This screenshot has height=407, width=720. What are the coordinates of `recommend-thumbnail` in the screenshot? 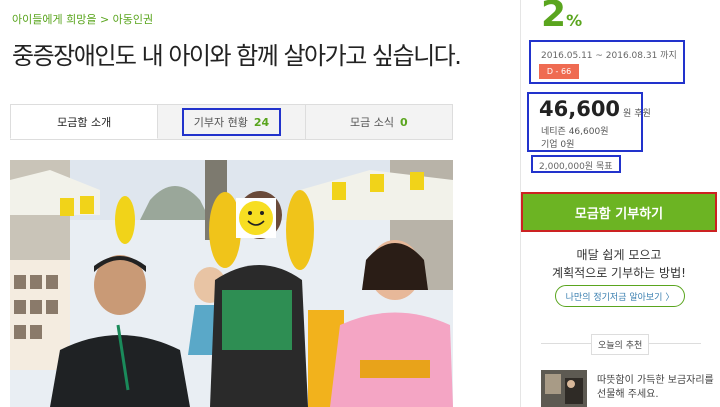 It's located at (564, 388).